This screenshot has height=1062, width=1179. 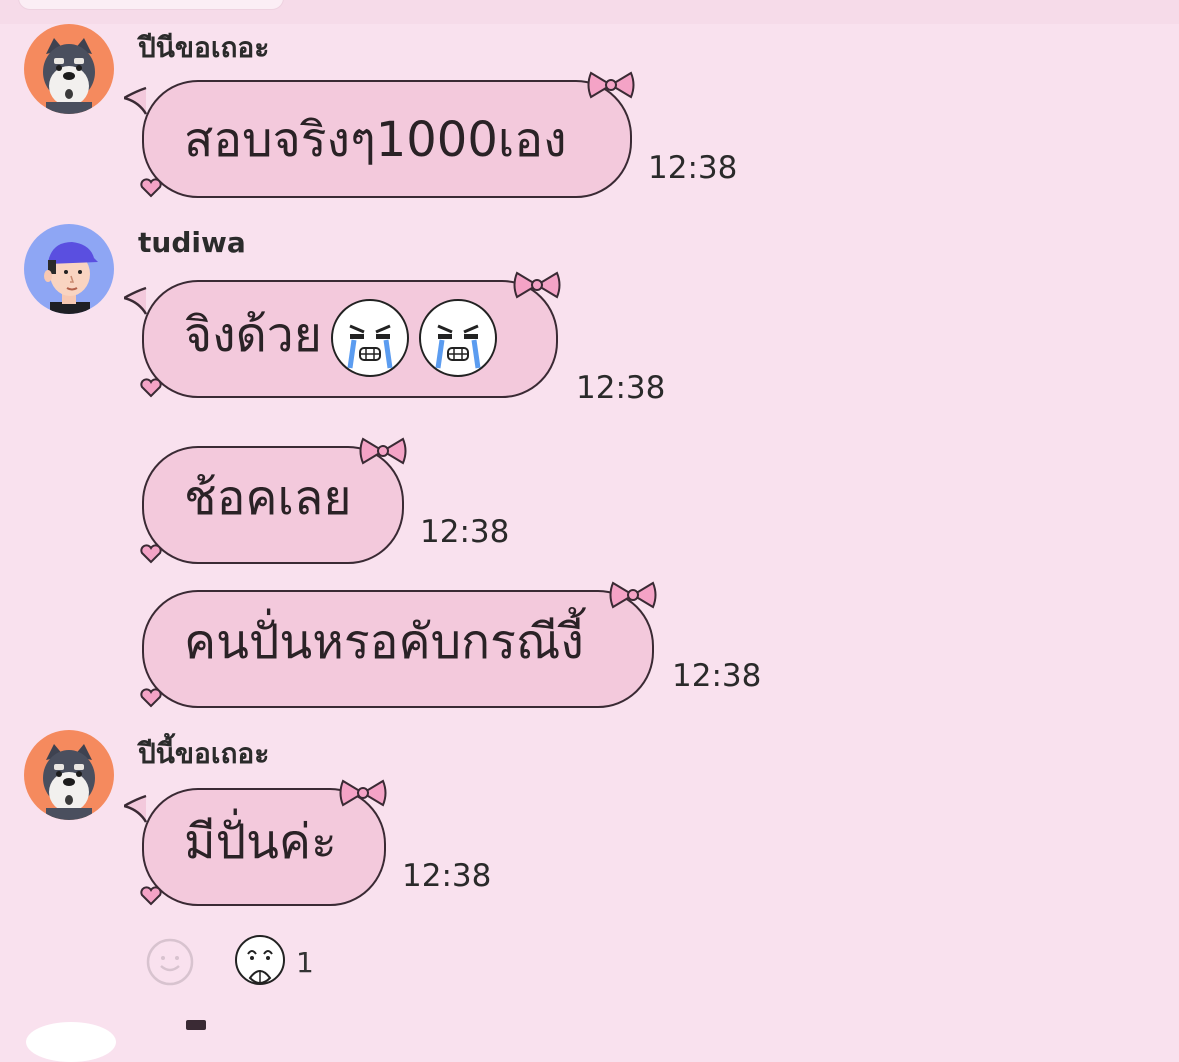 What do you see at coordinates (170, 962) in the screenshot?
I see `smiley-add-reaction-icon` at bounding box center [170, 962].